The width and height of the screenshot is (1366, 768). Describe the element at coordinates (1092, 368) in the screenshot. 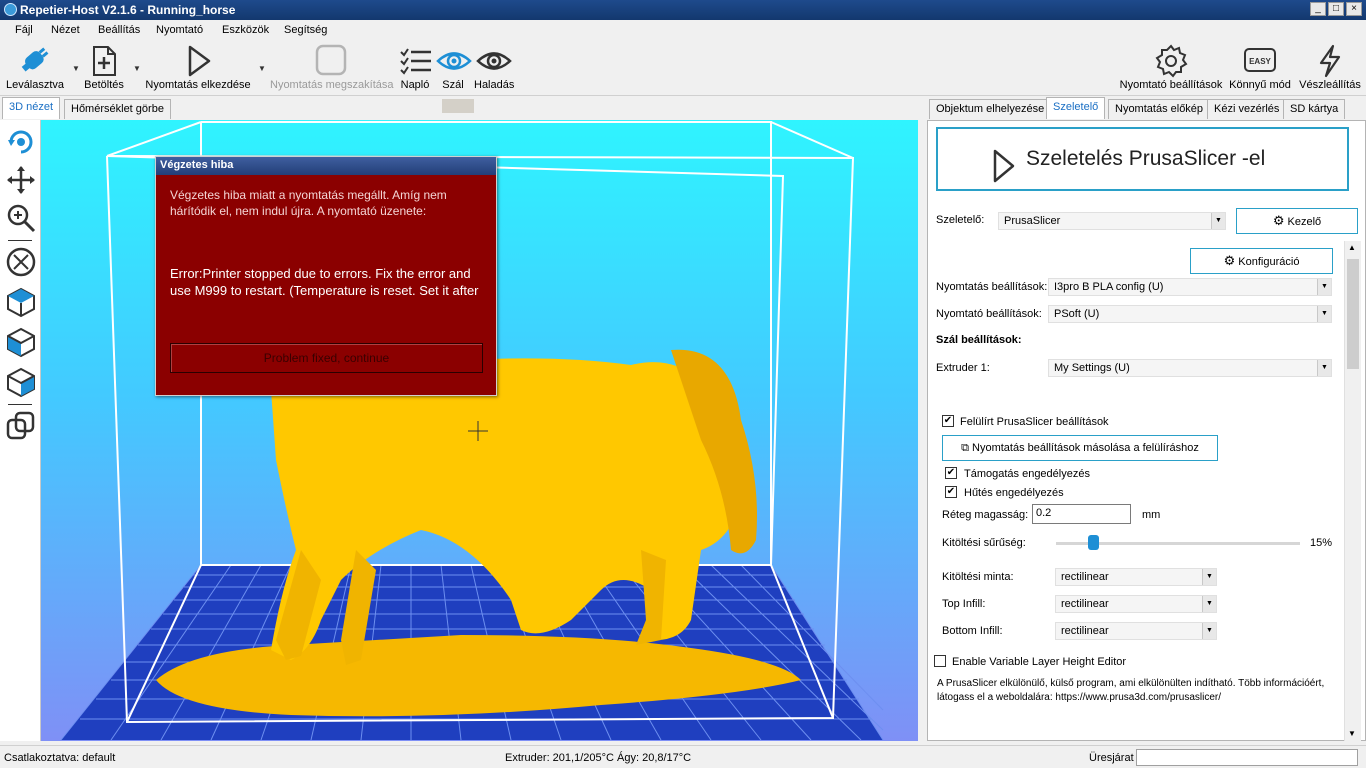

I see `extruder1-value: My Settings (U)` at that location.